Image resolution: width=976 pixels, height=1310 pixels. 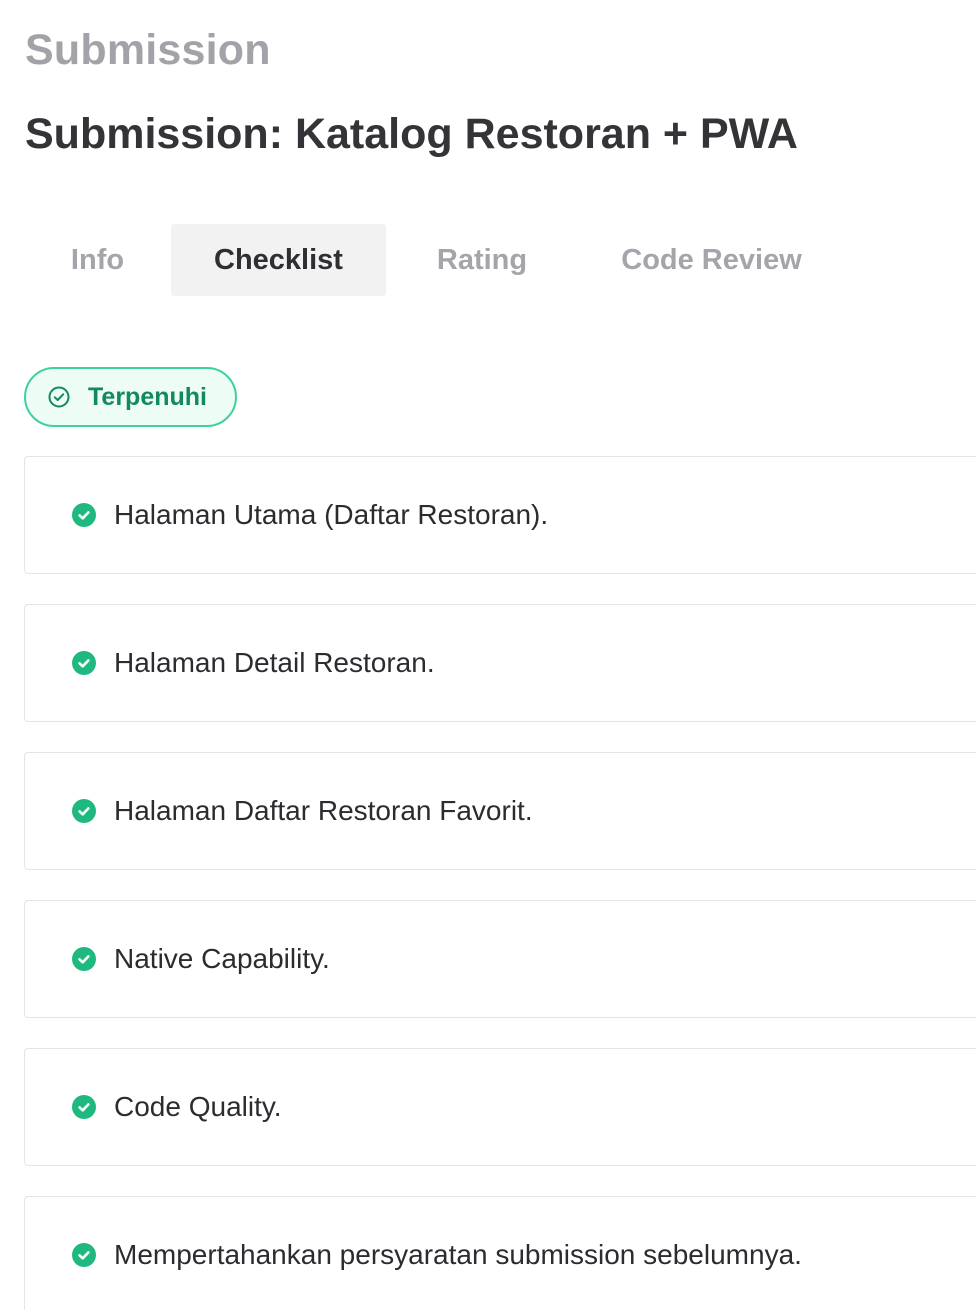 I want to click on tab-info: Info, so click(x=97, y=260).